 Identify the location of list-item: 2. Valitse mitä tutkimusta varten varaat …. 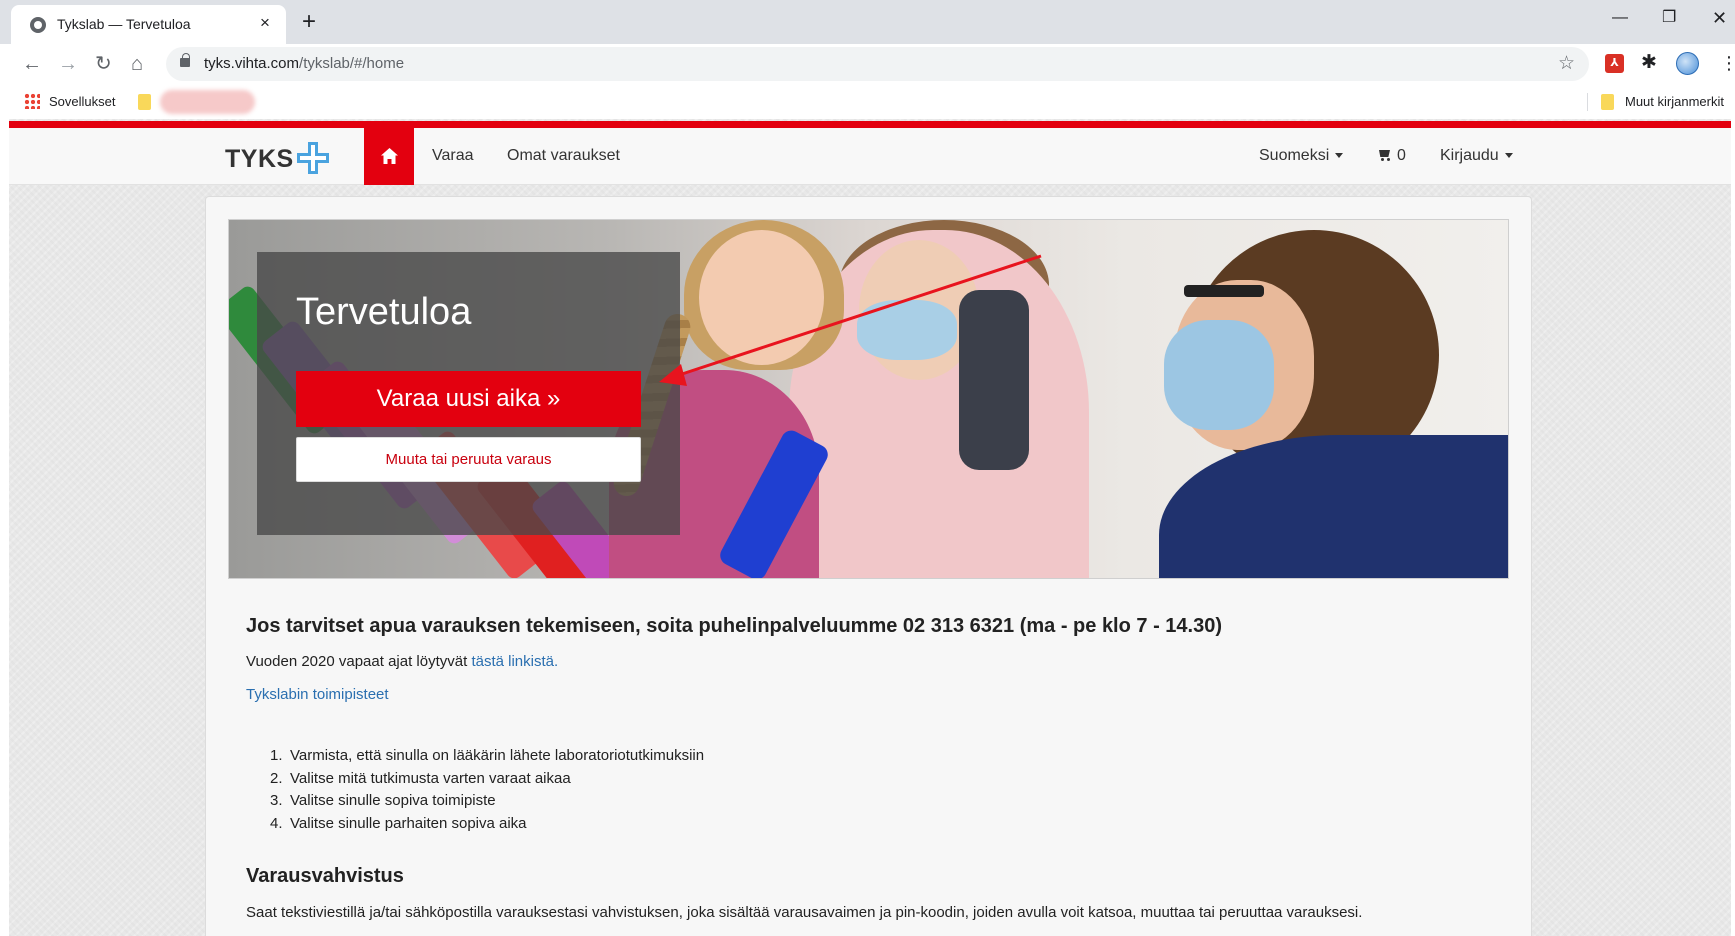
(420, 778).